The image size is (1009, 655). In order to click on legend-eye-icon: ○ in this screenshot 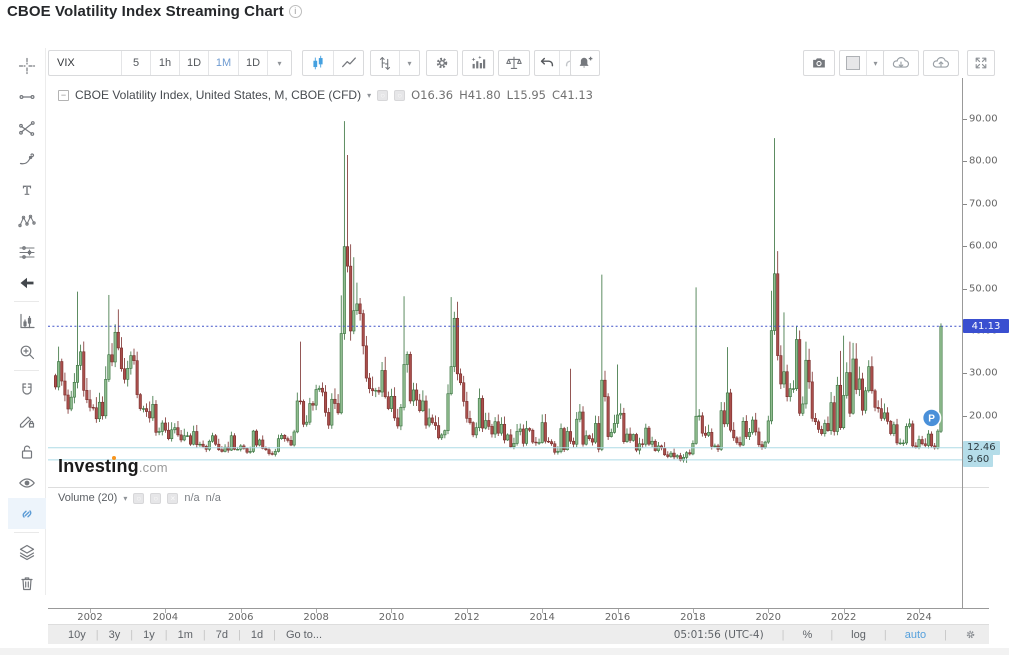, I will do `click(383, 95)`.